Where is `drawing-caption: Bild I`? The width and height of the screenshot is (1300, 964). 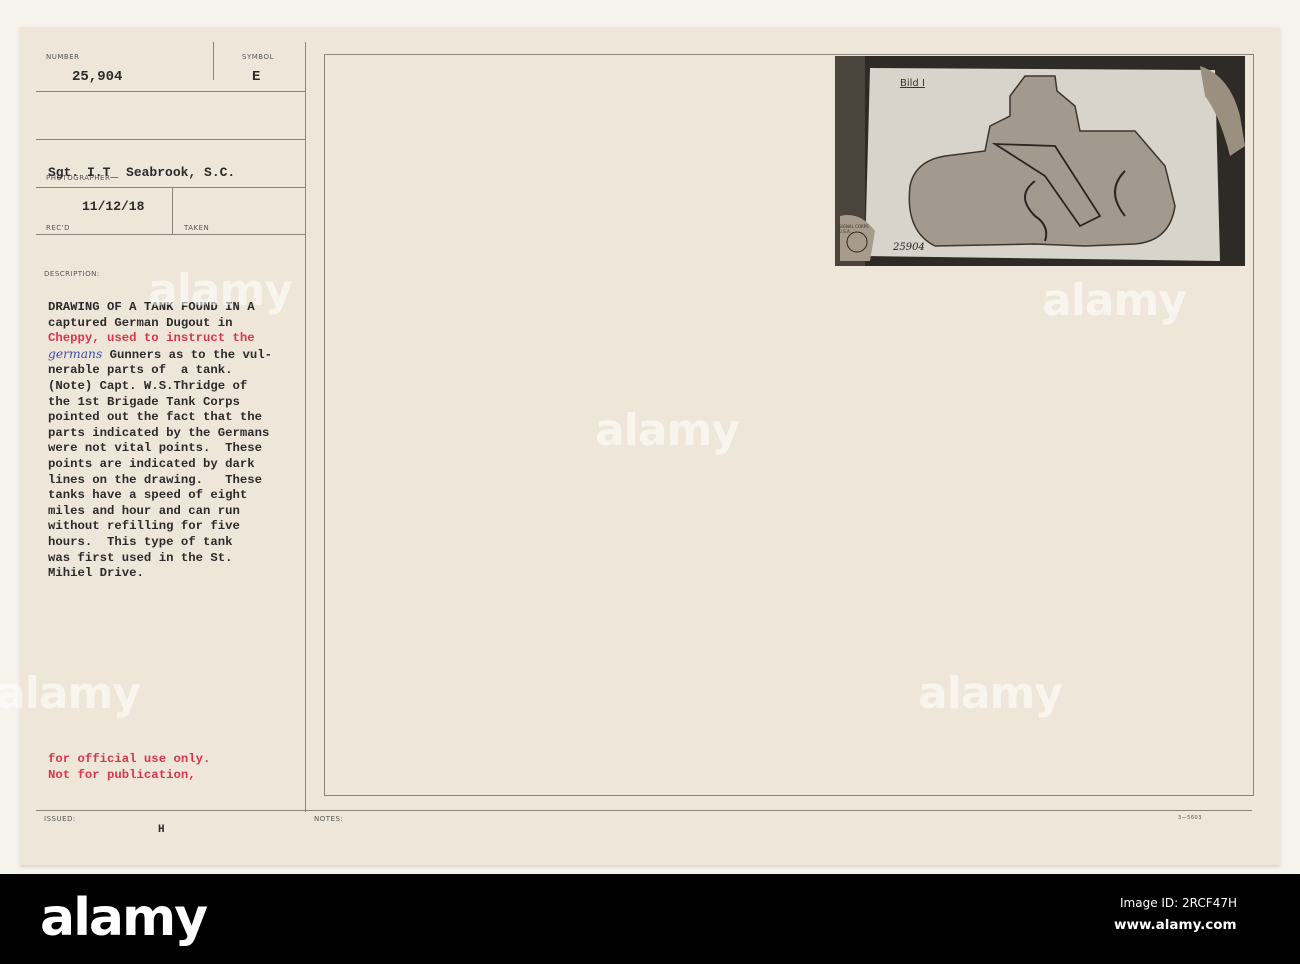
drawing-caption: Bild I is located at coordinates (912, 83).